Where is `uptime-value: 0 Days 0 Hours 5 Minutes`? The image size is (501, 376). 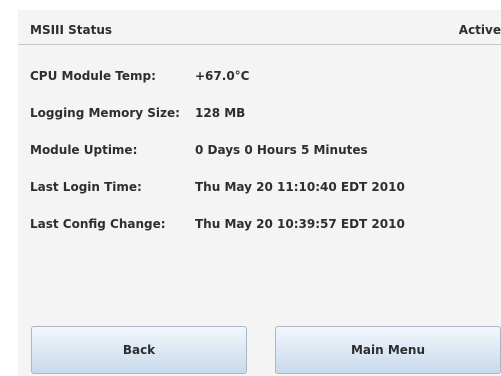
uptime-value: 0 Days 0 Hours 5 Minutes is located at coordinates (281, 150).